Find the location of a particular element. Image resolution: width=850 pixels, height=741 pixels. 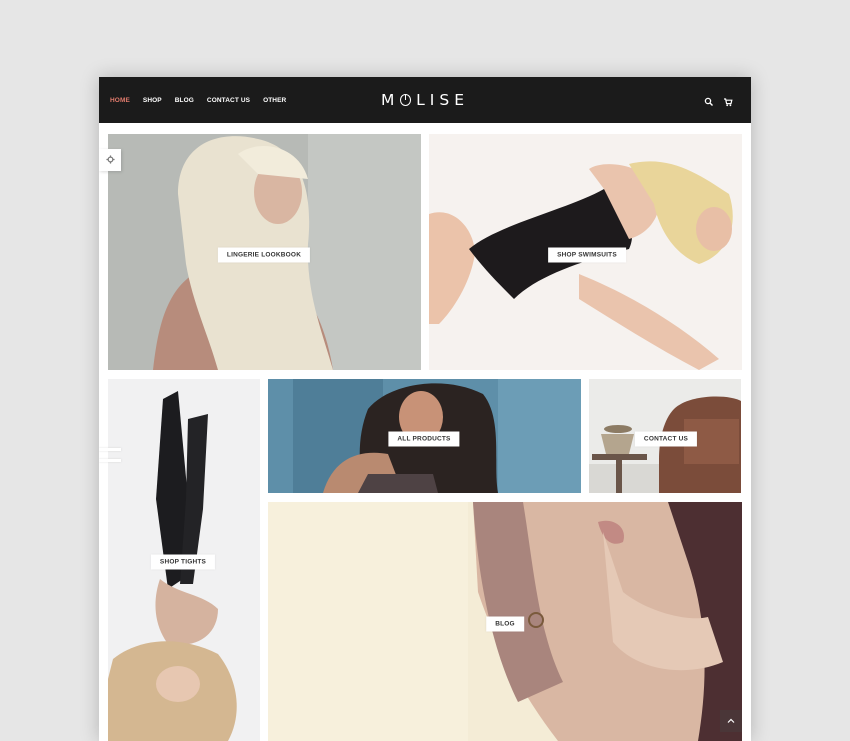

shop-tights-tile: SHOP TIGHTS is located at coordinates (184, 560).